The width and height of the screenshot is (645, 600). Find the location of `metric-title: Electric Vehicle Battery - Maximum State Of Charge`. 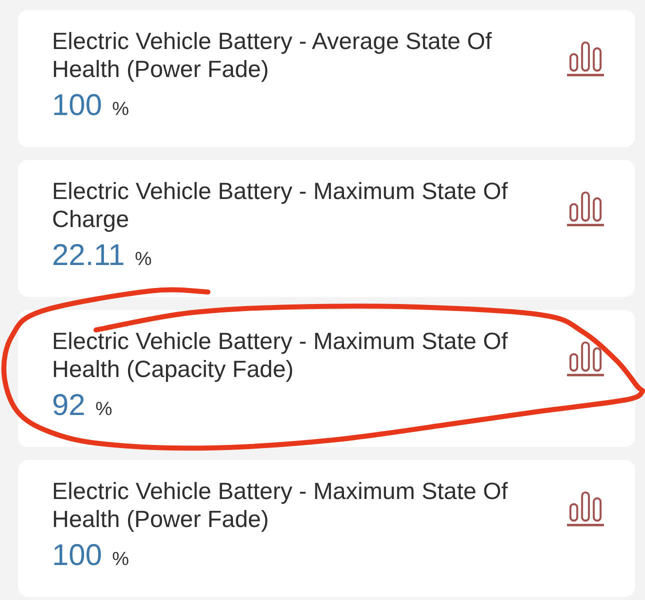

metric-title: Electric Vehicle Battery - Maximum State Of Charge is located at coordinates (280, 205).